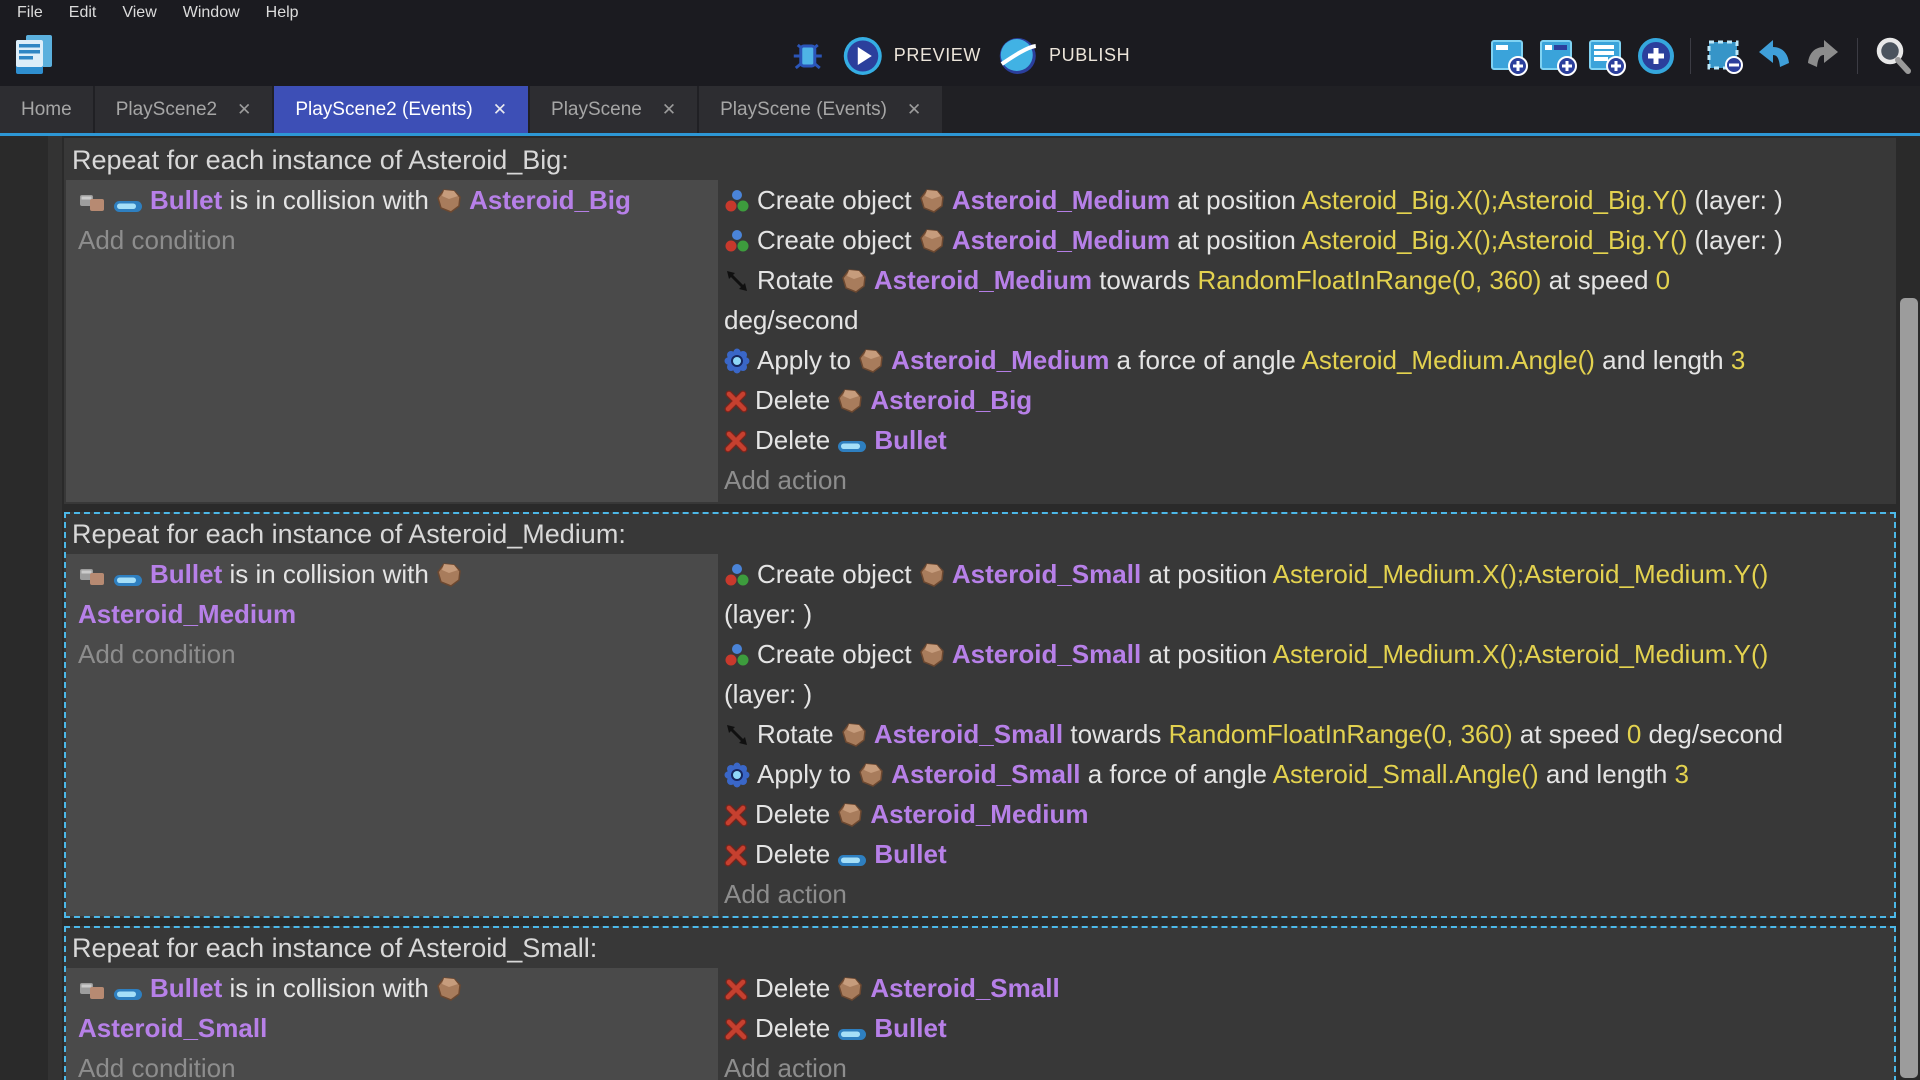 The image size is (1920, 1080). What do you see at coordinates (83, 12) in the screenshot?
I see `menu-edit: Edit` at bounding box center [83, 12].